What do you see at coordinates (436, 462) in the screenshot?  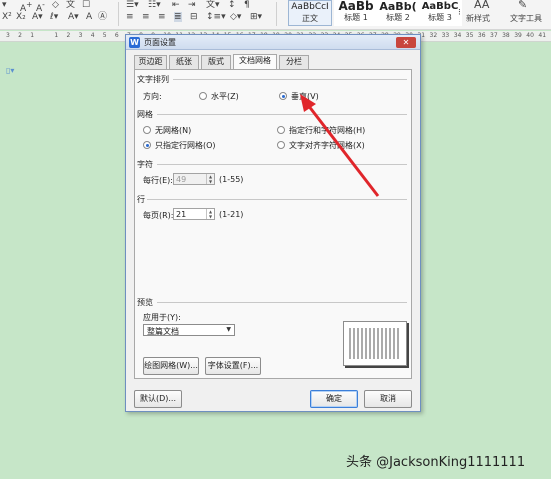 I see `watermark: 头条 @JacksonKing1111111` at bounding box center [436, 462].